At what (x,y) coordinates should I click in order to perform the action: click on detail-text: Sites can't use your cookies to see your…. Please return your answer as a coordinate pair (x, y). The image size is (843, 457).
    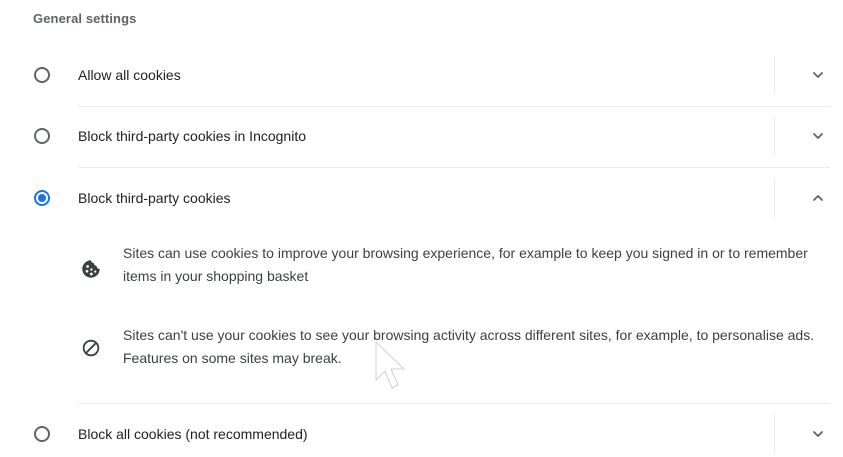
    Looking at the image, I should click on (469, 346).